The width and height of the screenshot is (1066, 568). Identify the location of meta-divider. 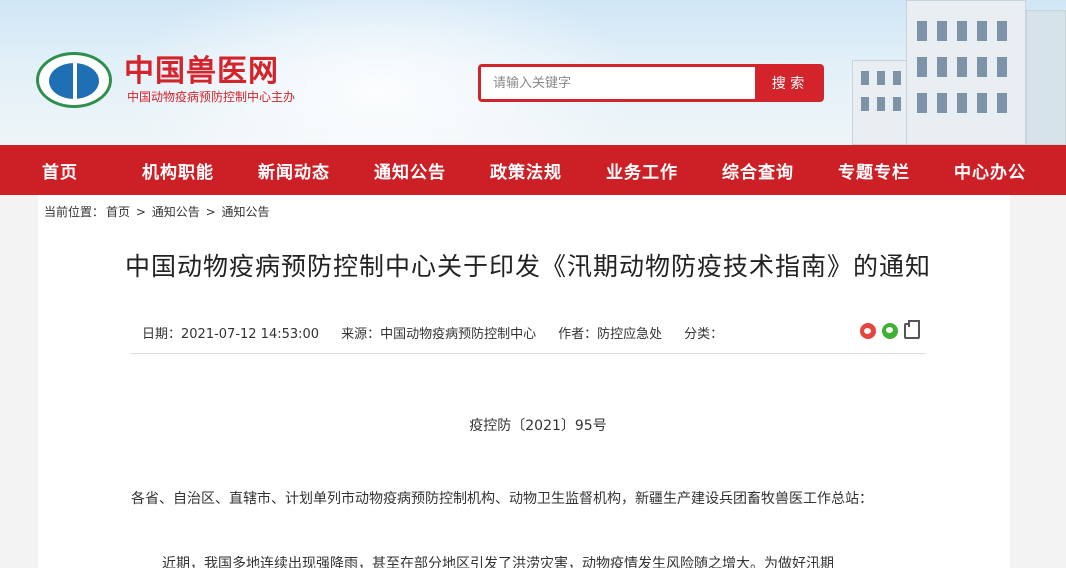
(528, 353).